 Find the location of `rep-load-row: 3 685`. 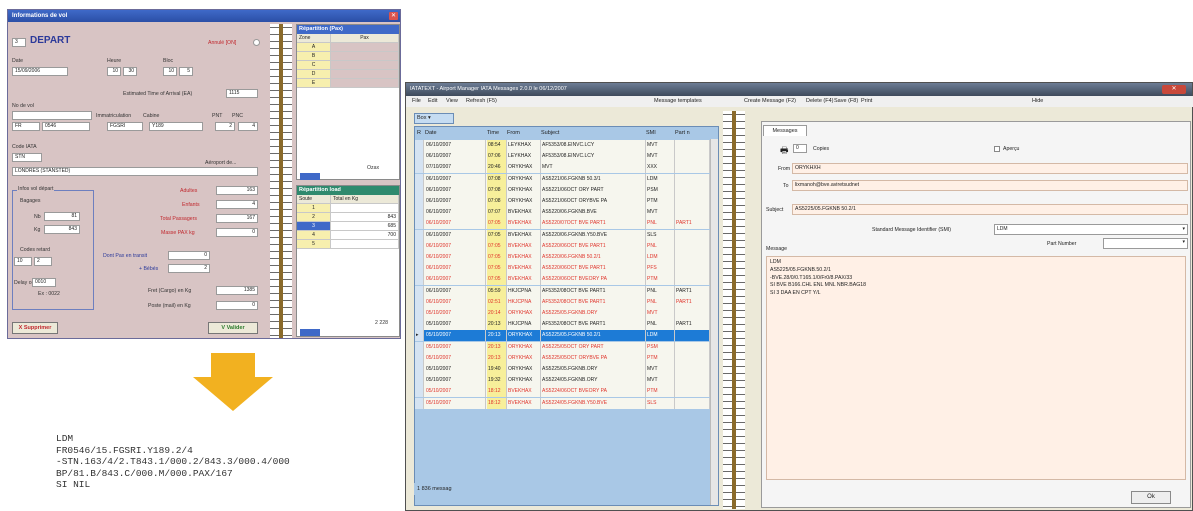

rep-load-row: 3 685 is located at coordinates (348, 226).